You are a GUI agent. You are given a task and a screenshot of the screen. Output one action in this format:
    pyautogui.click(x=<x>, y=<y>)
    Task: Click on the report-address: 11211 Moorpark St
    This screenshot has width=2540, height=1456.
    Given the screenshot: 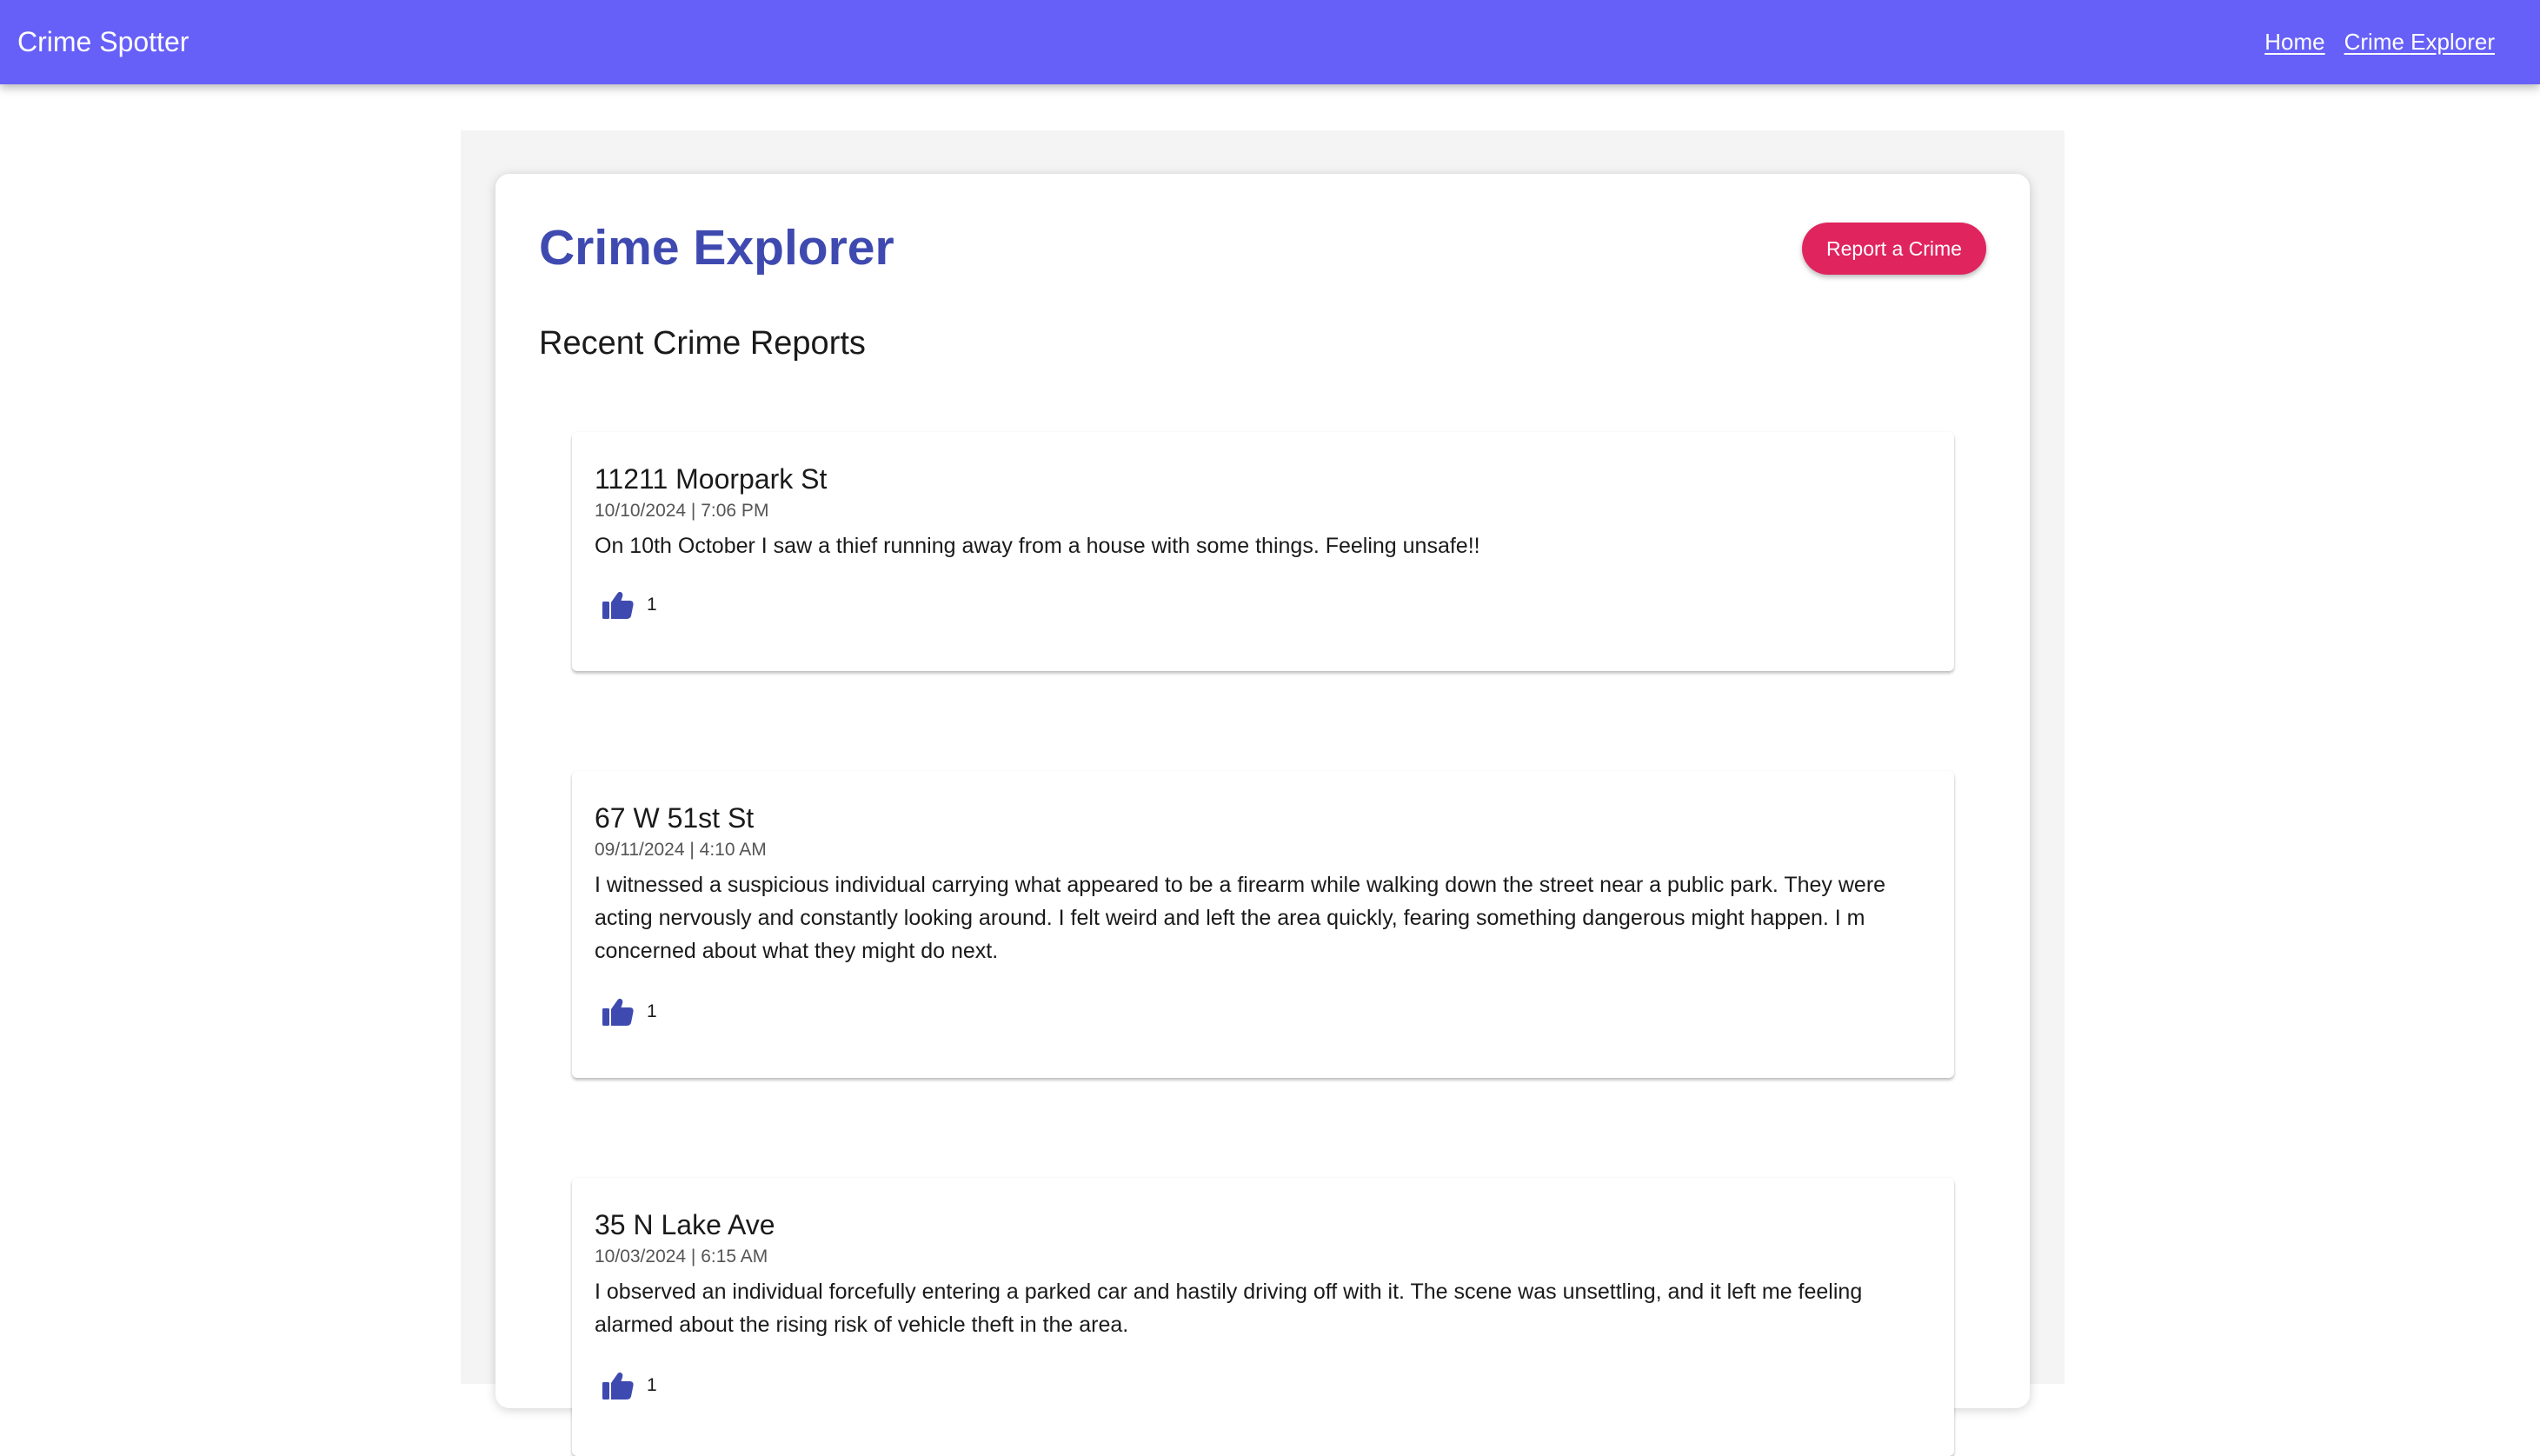 What is the action you would take?
    pyautogui.click(x=712, y=479)
    